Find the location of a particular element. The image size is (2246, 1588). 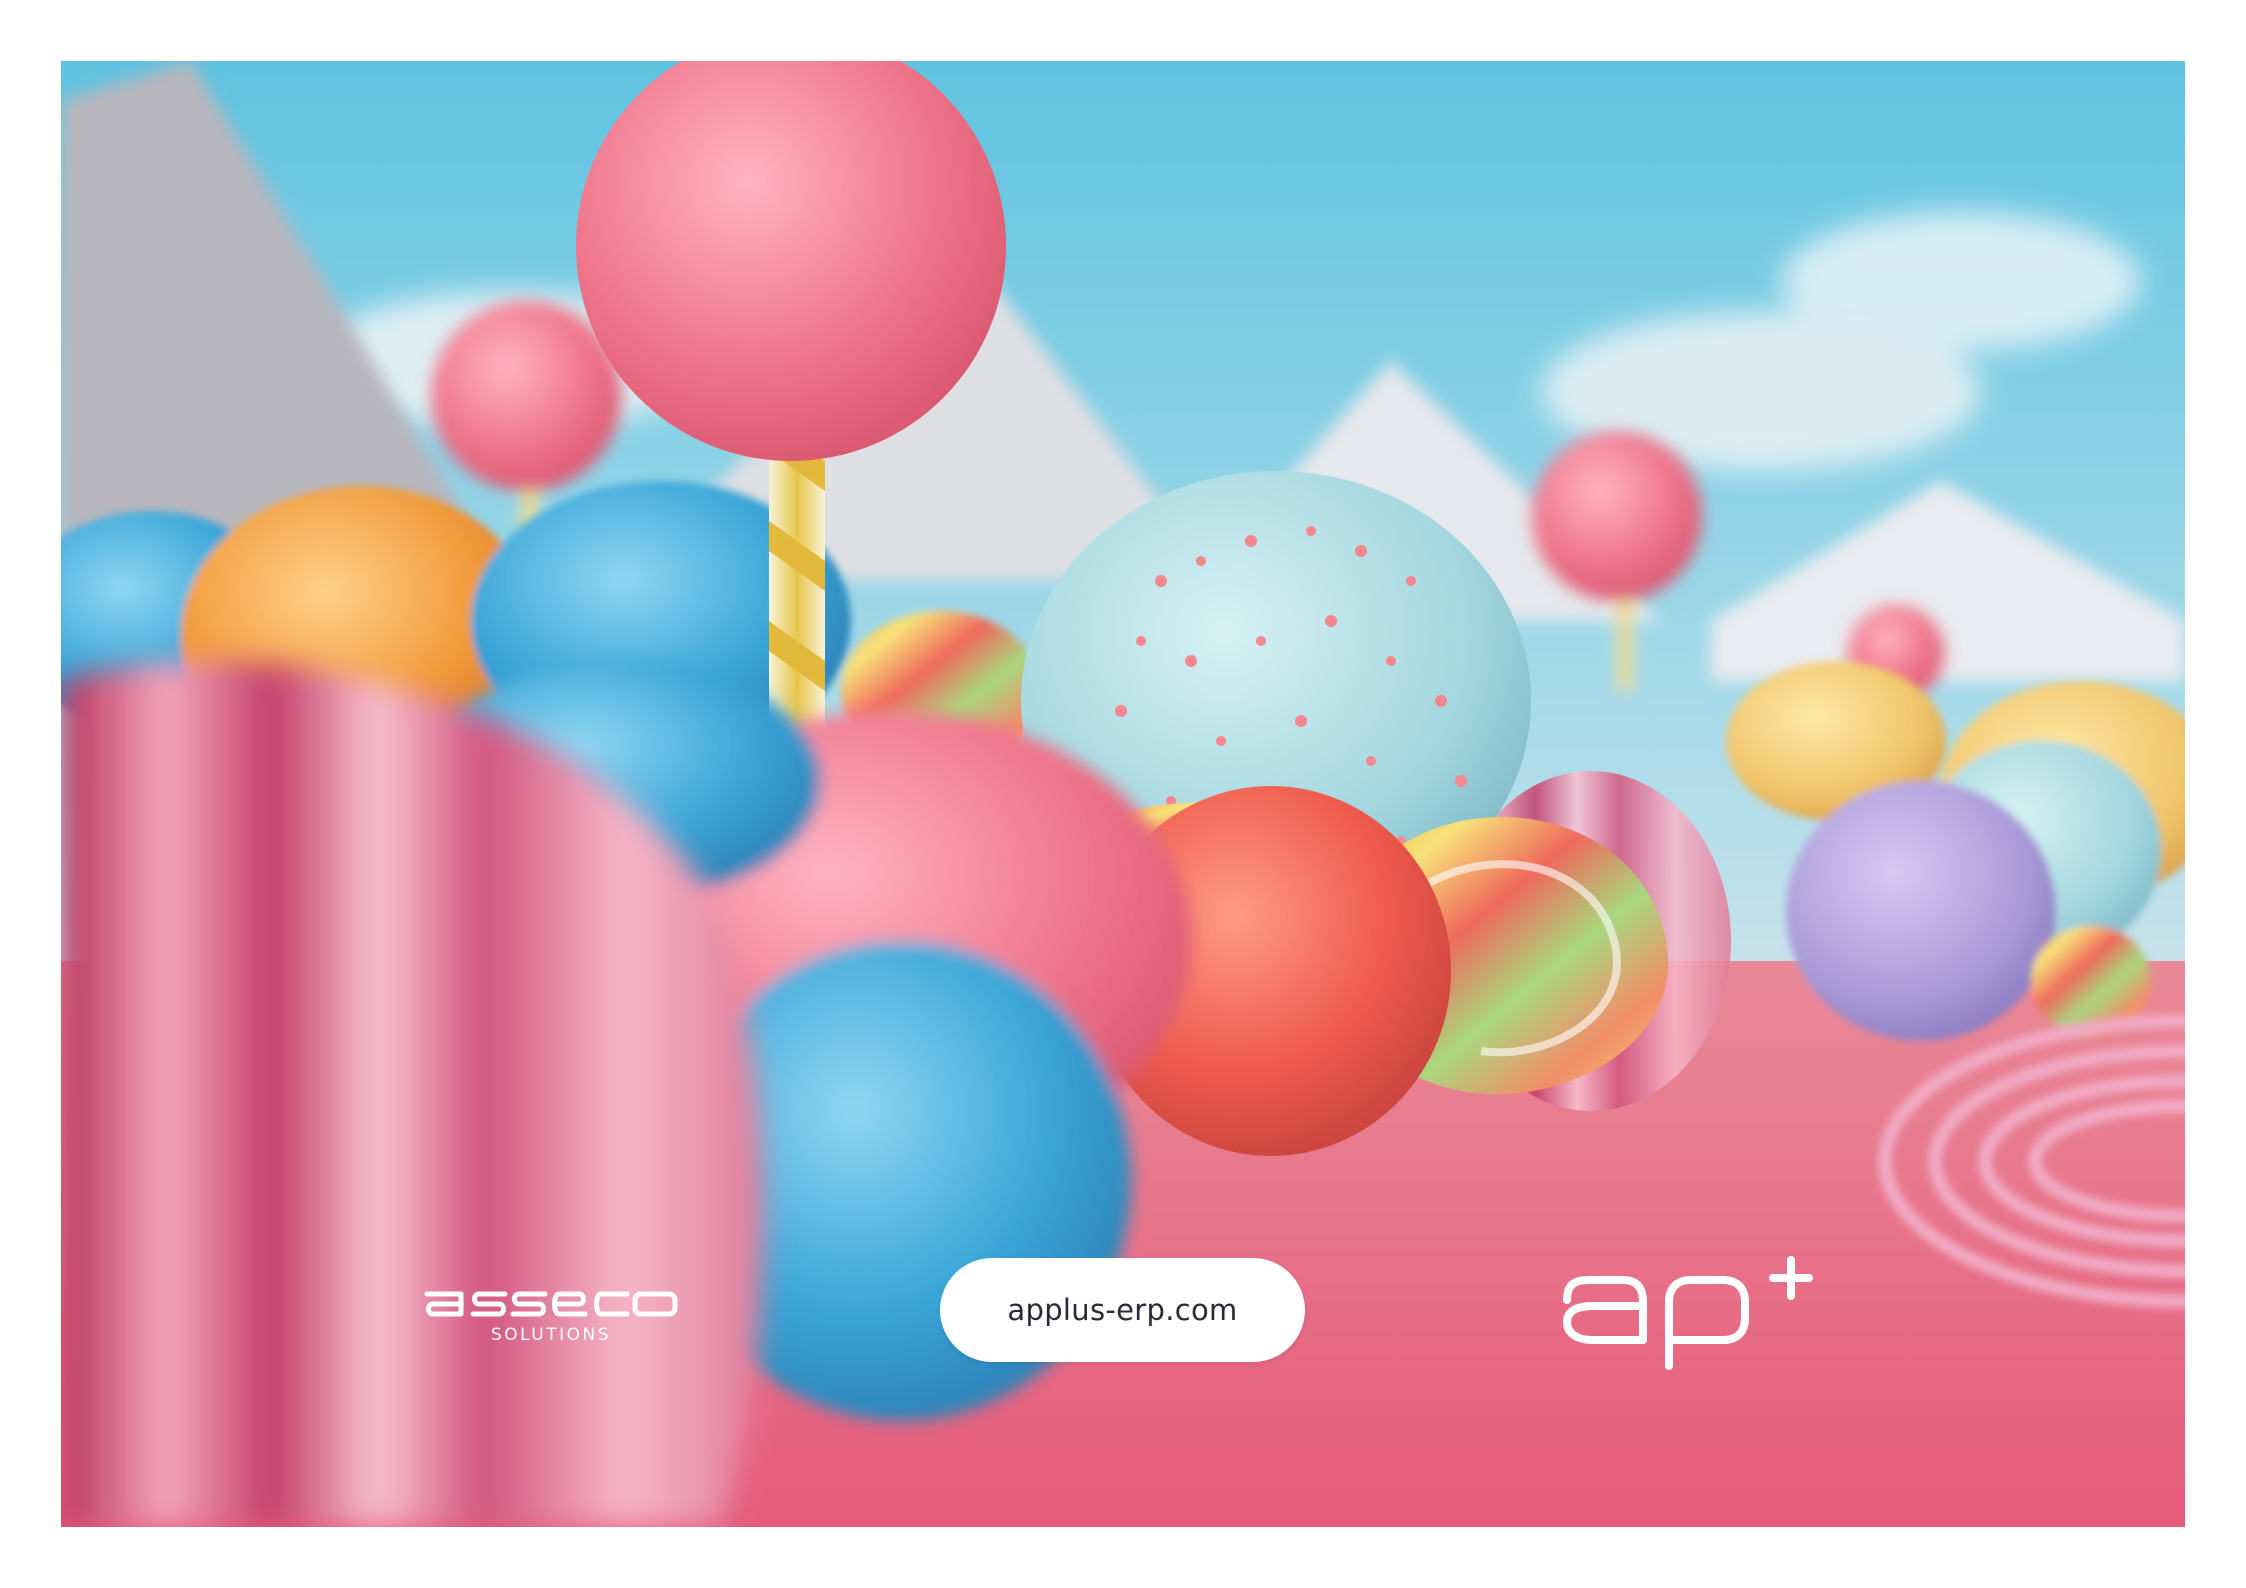

website-url-text: applus-erp.com is located at coordinates (1122, 1310).